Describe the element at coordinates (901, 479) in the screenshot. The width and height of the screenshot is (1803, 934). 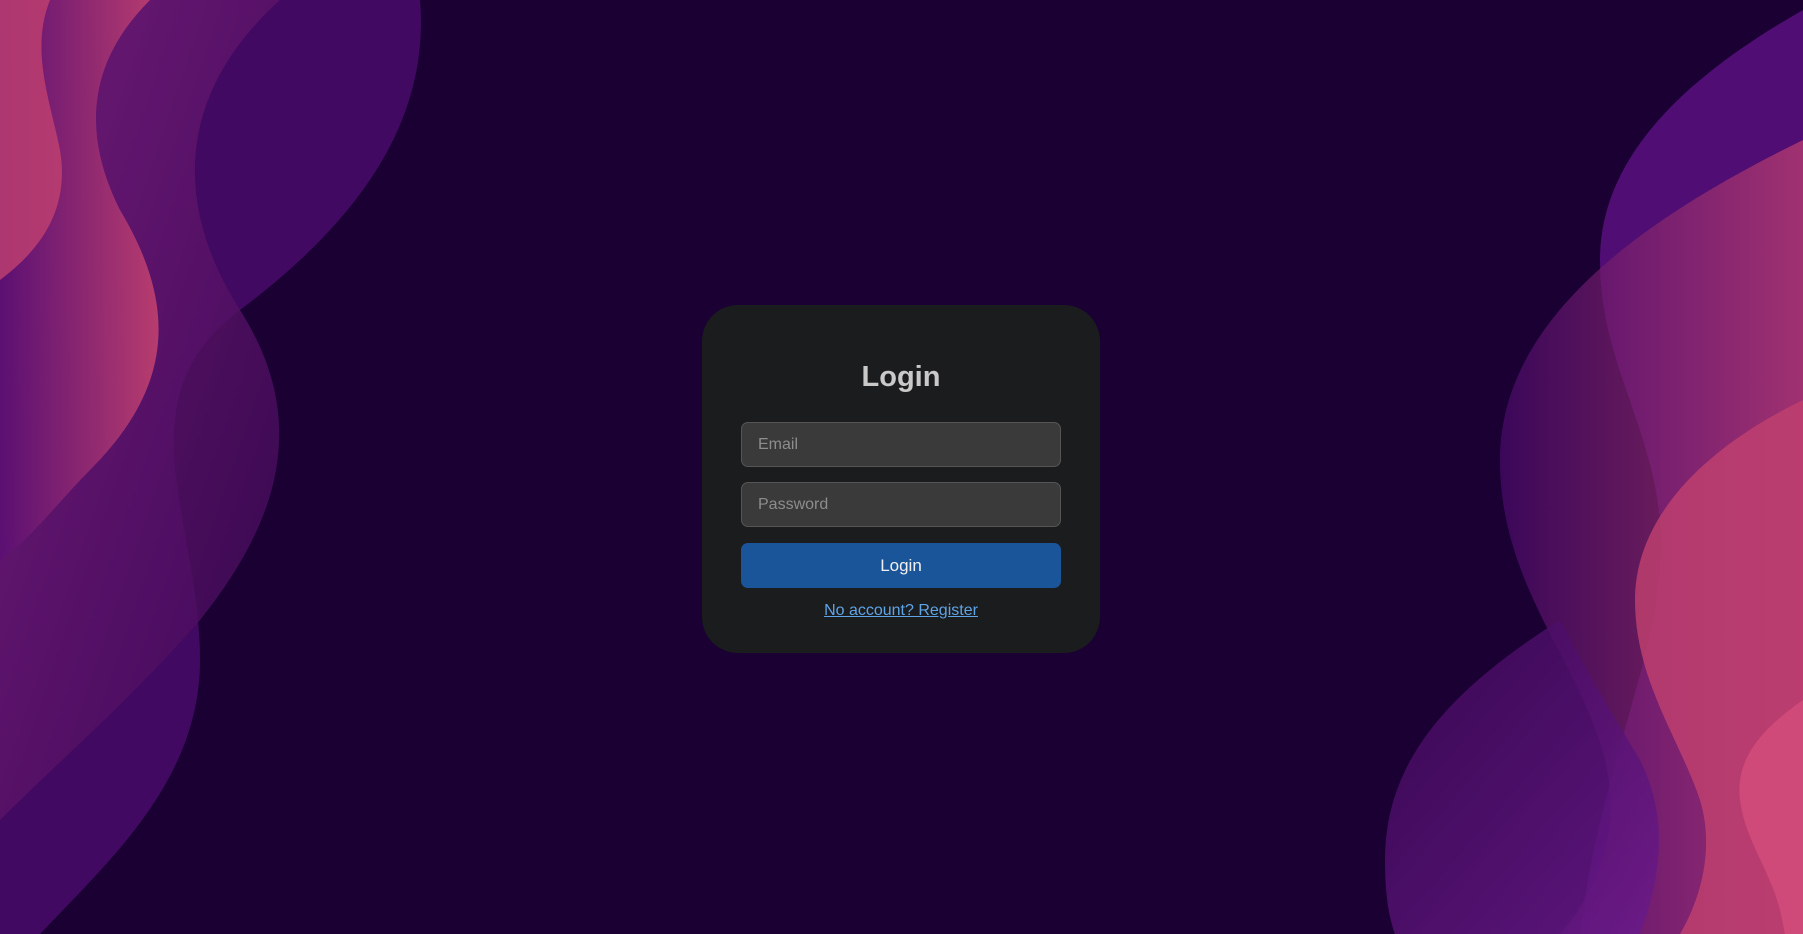
I see `login-card: Login Login No account? Register` at that location.